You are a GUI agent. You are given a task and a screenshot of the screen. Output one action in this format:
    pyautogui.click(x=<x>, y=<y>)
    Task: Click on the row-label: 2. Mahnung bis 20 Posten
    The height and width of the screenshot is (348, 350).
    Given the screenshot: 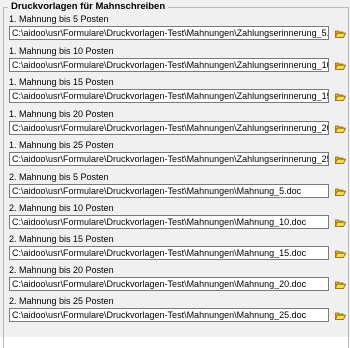 What is the action you would take?
    pyautogui.click(x=61, y=269)
    